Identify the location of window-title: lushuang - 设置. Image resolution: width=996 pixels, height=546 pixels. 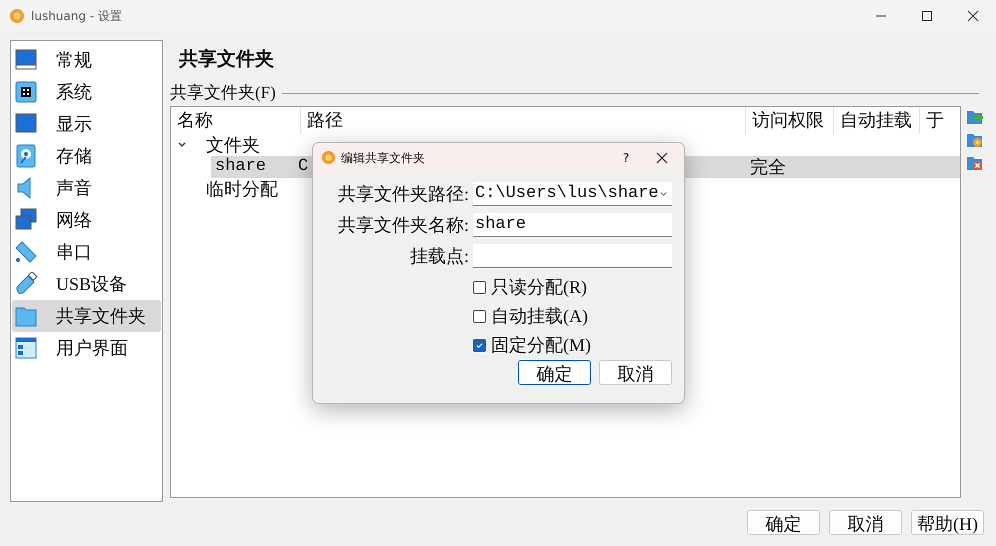
(76, 16).